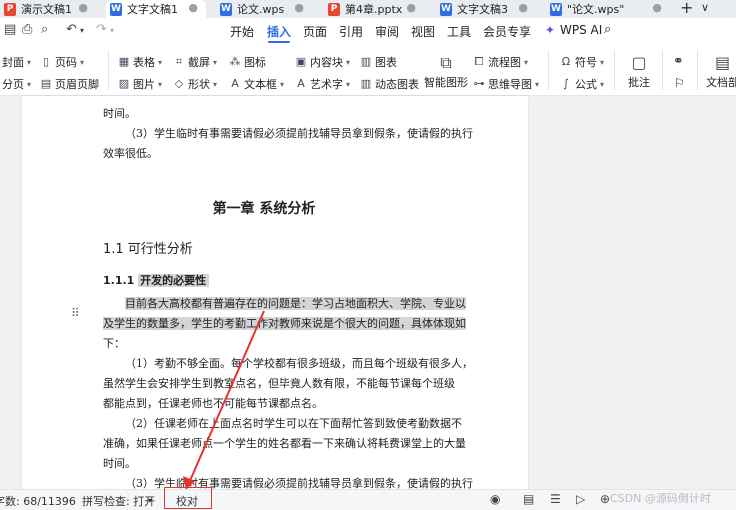  Describe the element at coordinates (495, 499) in the screenshot. I see `eye-protection-icon: ◉` at that location.